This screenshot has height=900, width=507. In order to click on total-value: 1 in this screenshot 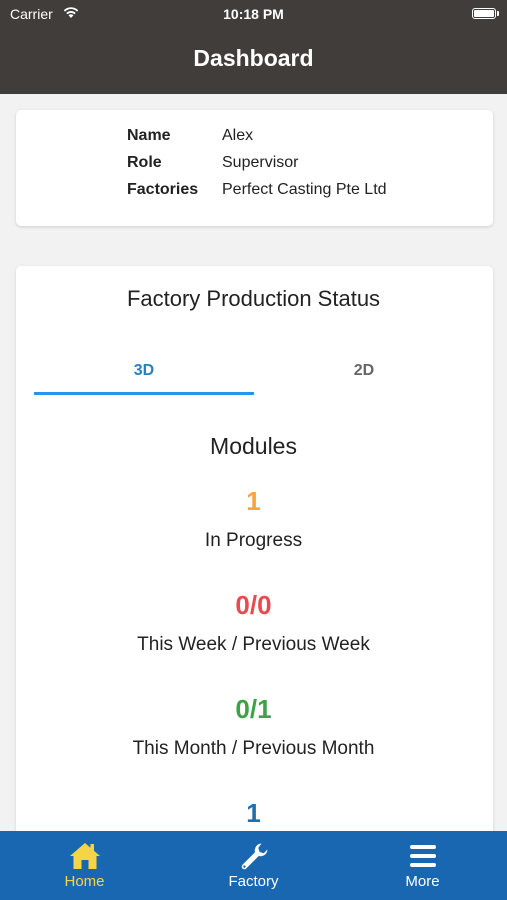, I will do `click(253, 813)`.